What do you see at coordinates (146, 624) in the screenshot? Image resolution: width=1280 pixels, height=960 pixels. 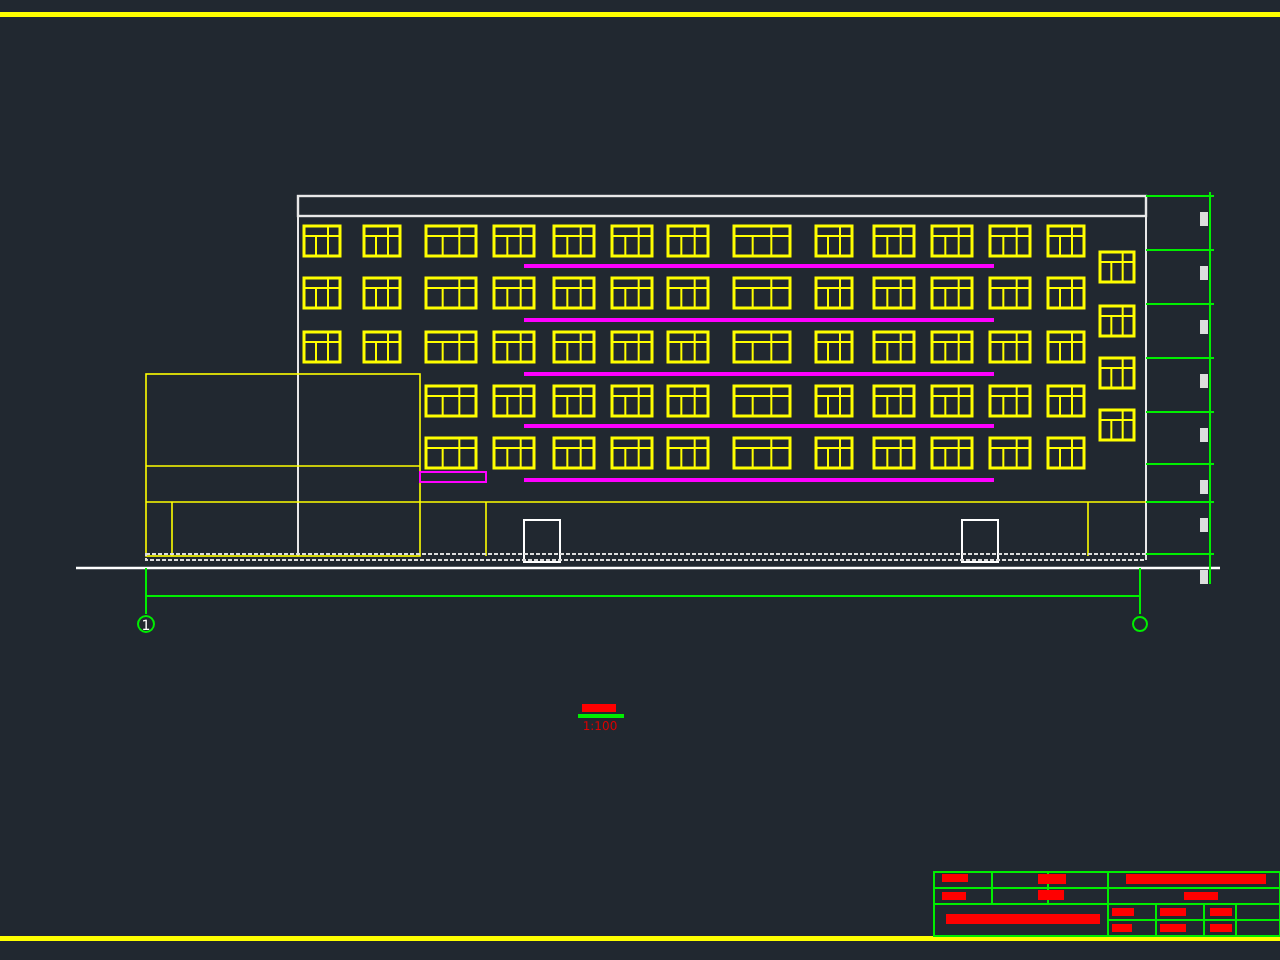 I see `axis-bubble-icon` at bounding box center [146, 624].